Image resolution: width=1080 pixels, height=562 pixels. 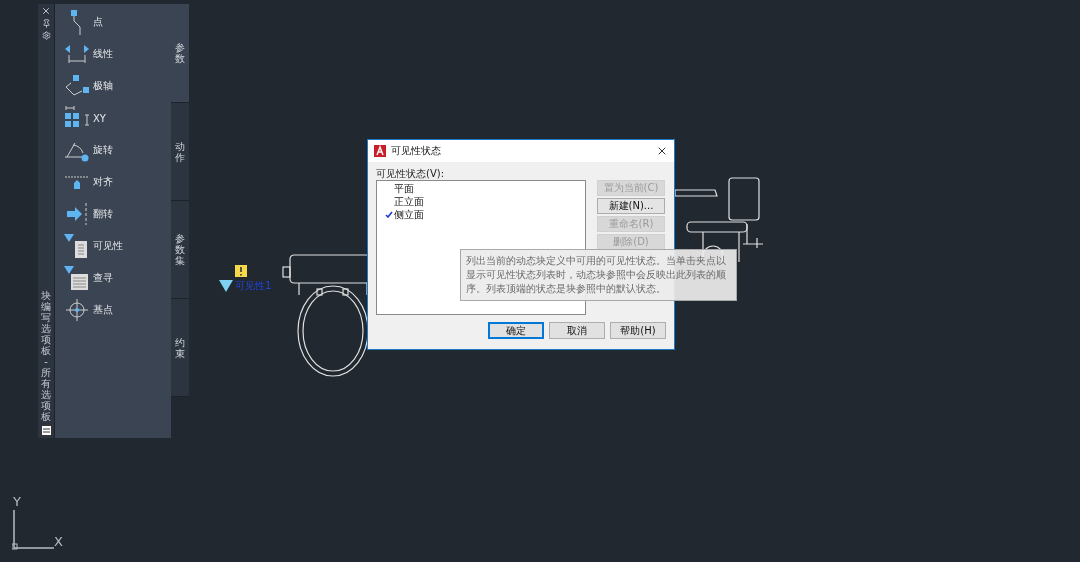 What do you see at coordinates (117, 214) in the screenshot?
I see `palette-tool: 翻转` at bounding box center [117, 214].